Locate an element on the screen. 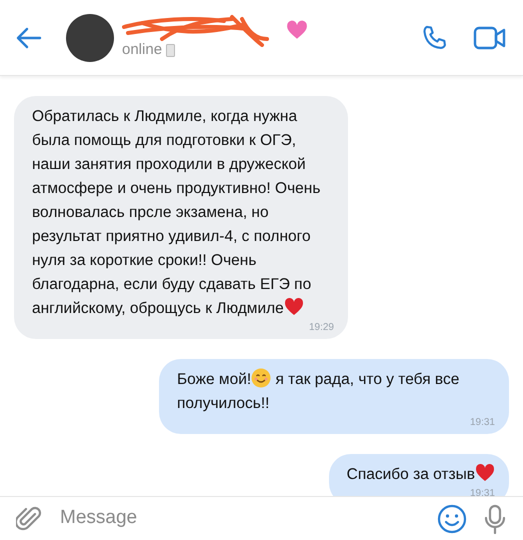  phone-icon is located at coordinates (435, 38).